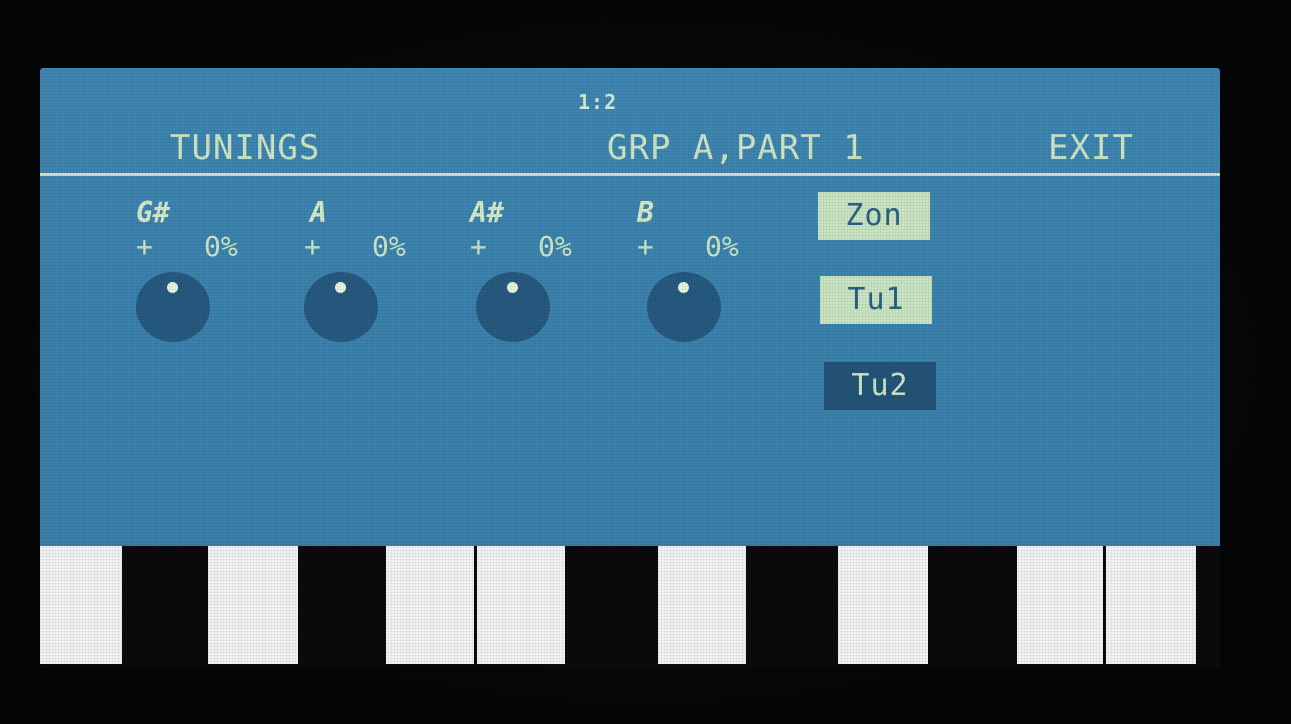 The width and height of the screenshot is (1291, 724). What do you see at coordinates (389, 276) in the screenshot?
I see `knob-a: A + 0%` at bounding box center [389, 276].